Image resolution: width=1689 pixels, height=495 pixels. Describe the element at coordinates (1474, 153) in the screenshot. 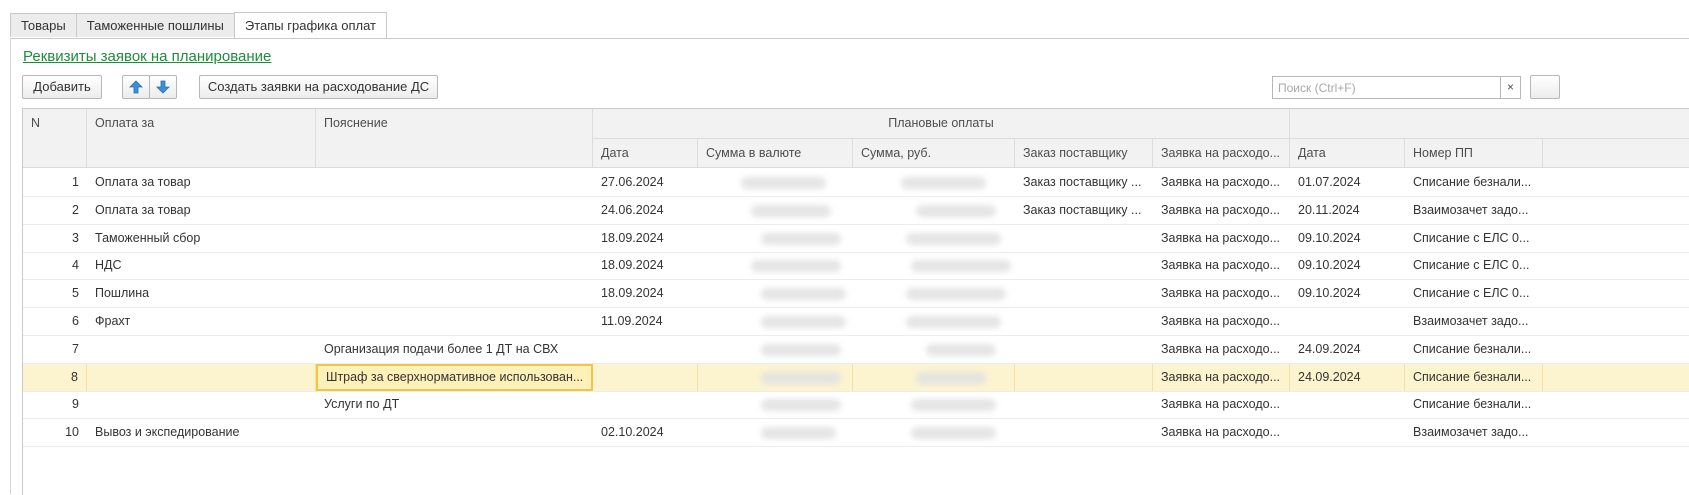

I see `column-header-pp-number: Номер ПП` at that location.